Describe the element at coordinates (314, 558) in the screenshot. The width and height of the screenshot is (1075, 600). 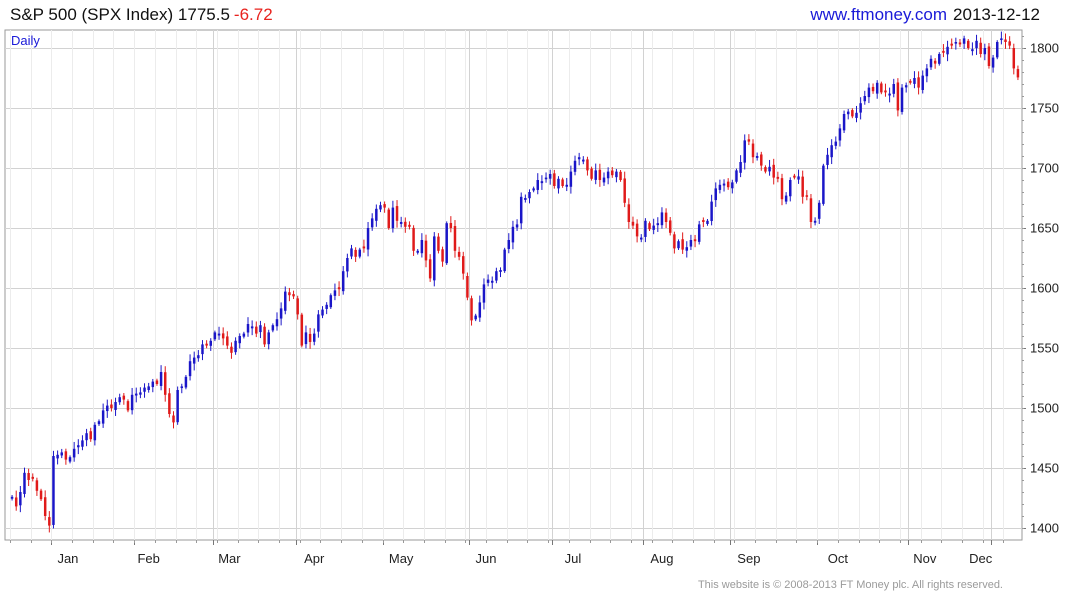
I see `x-tick-label: Apr` at that location.